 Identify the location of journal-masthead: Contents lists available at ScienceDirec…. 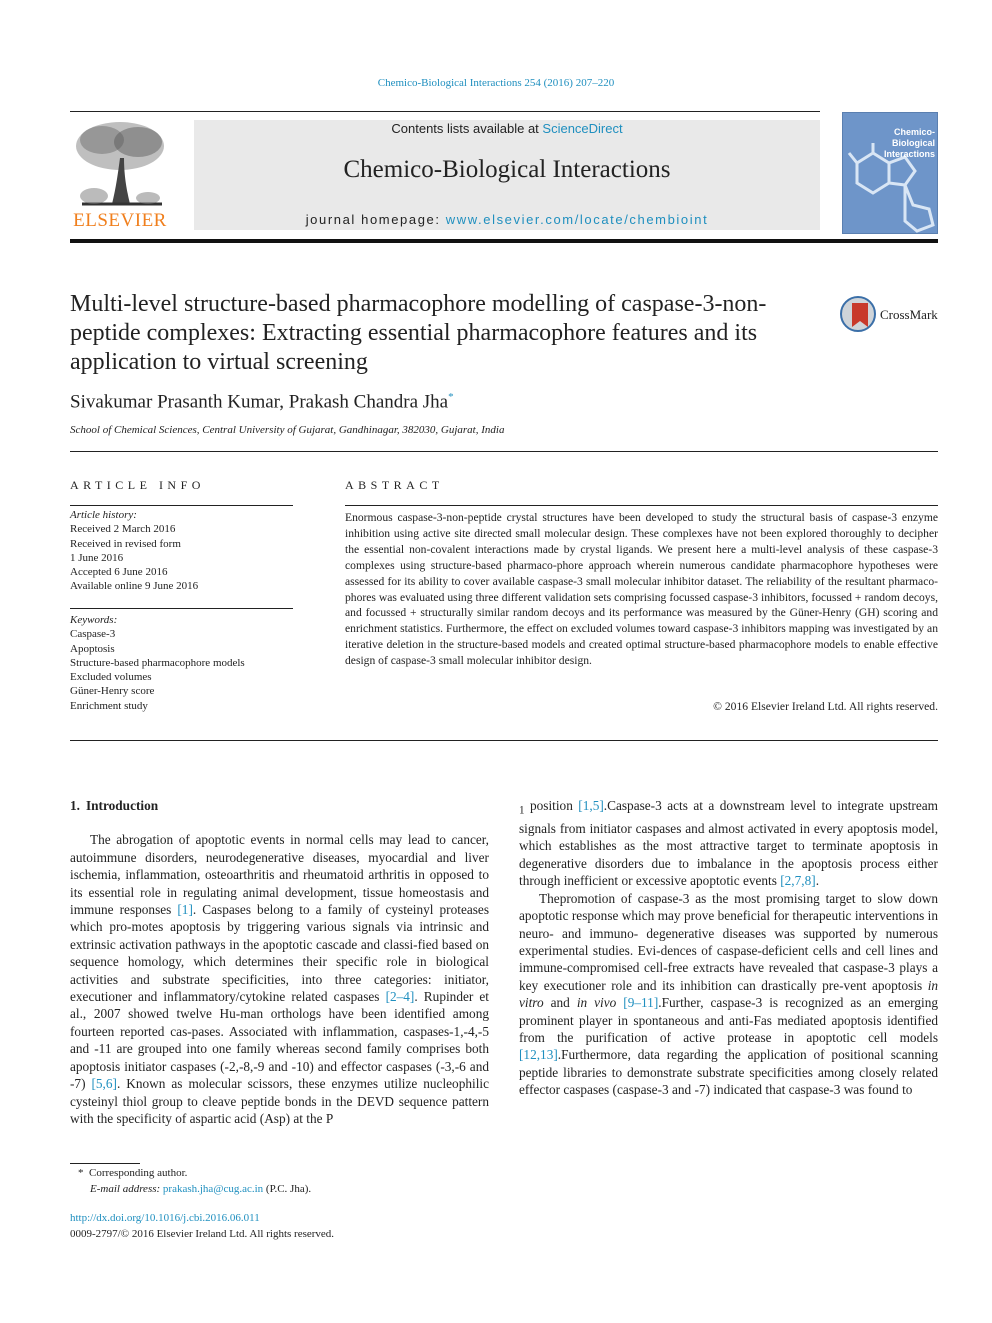
(507, 175).